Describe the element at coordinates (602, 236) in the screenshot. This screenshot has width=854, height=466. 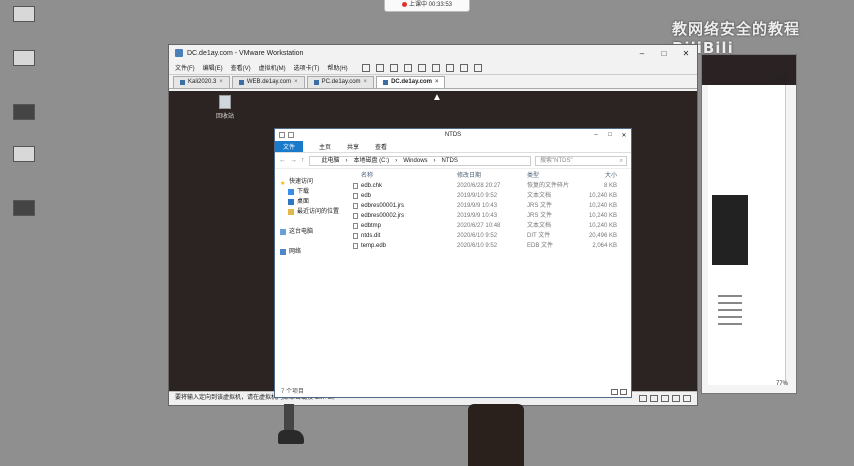
I see `file-size: 20,496 KB` at that location.